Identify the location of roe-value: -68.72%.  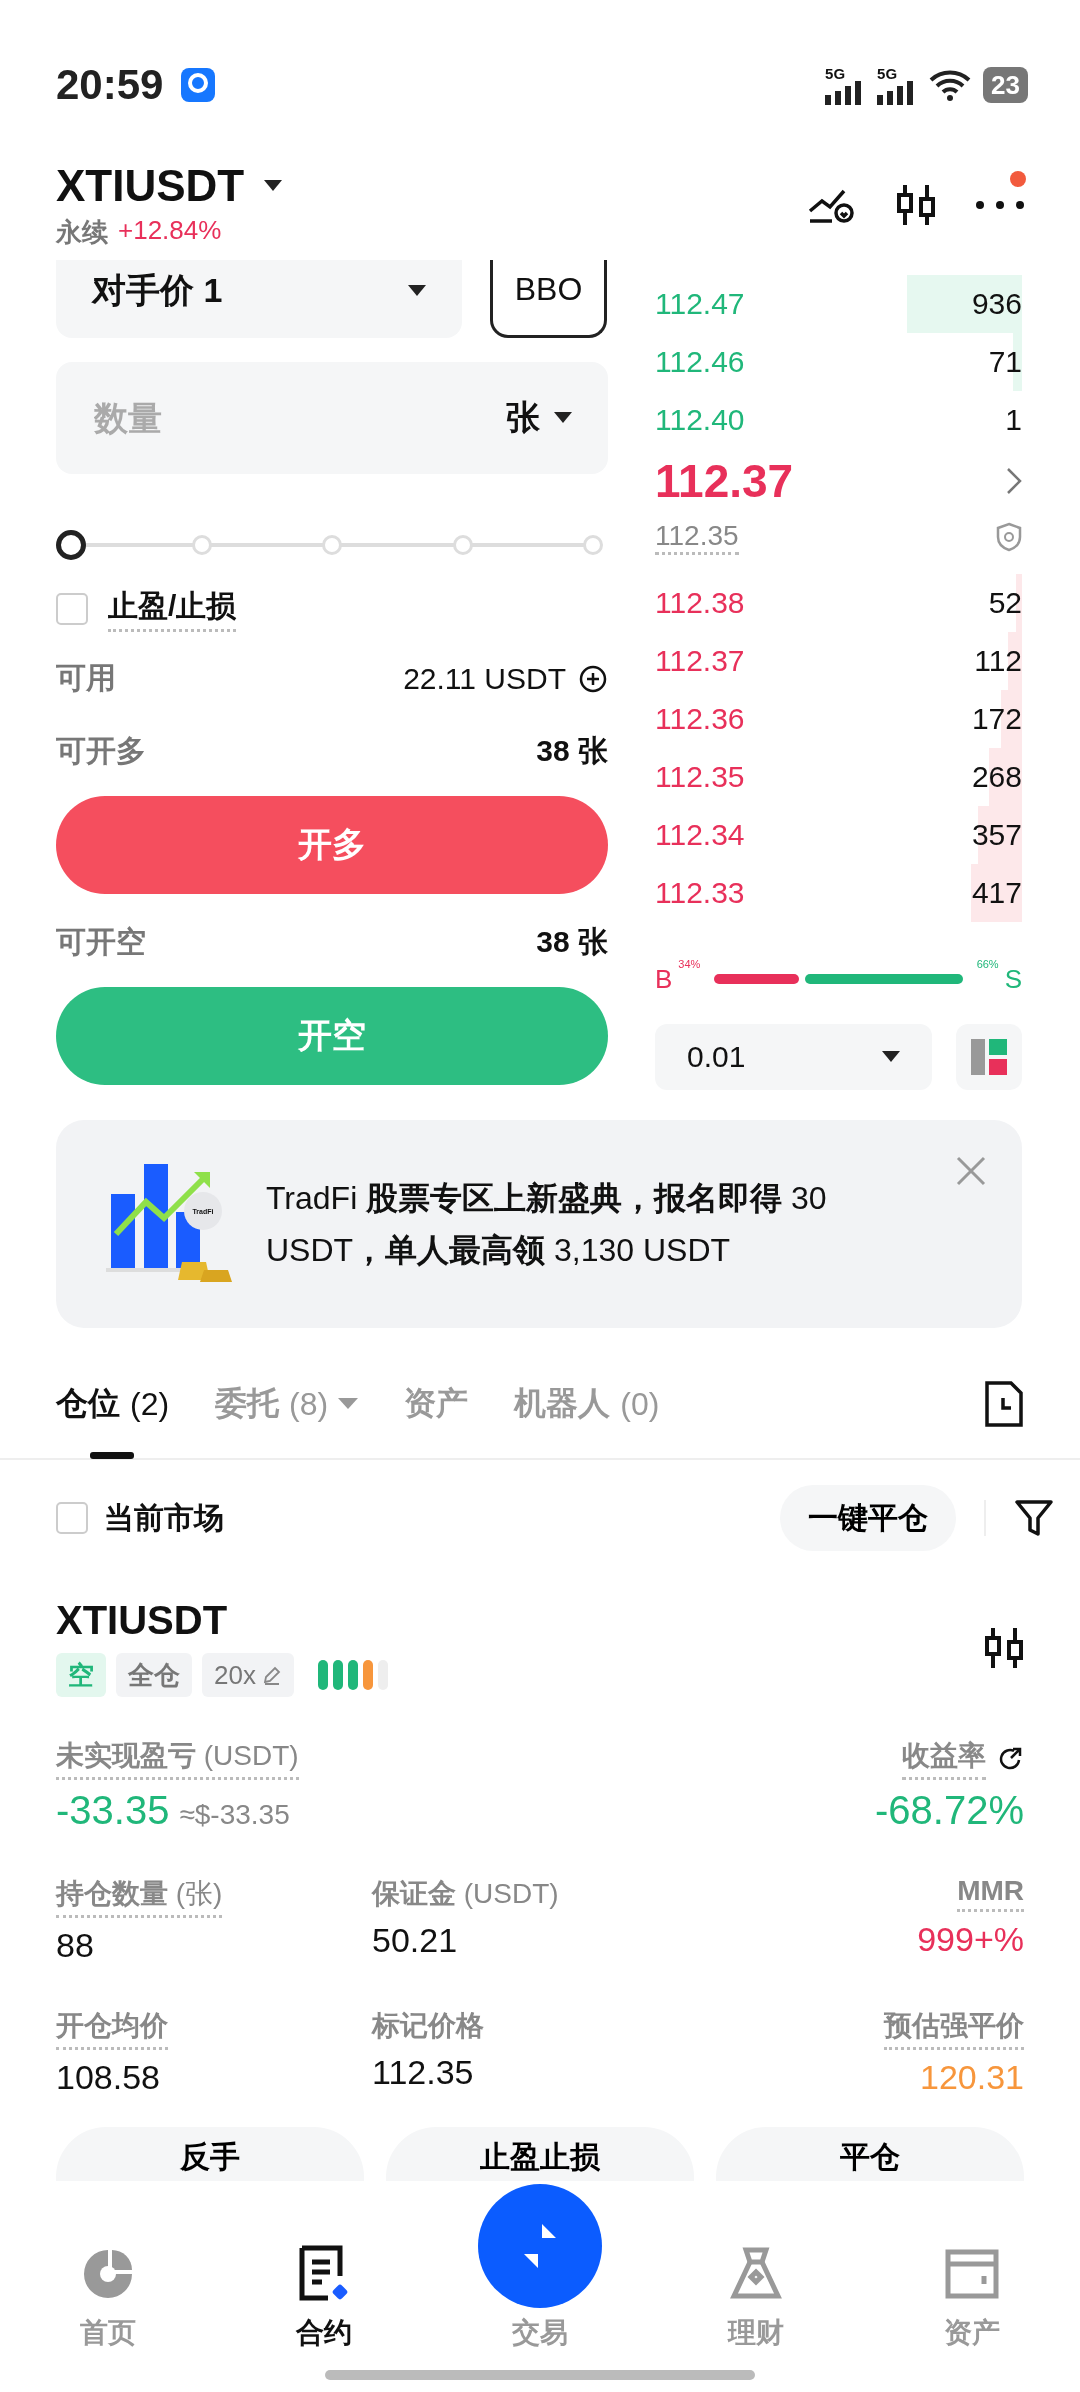
(949, 1810).